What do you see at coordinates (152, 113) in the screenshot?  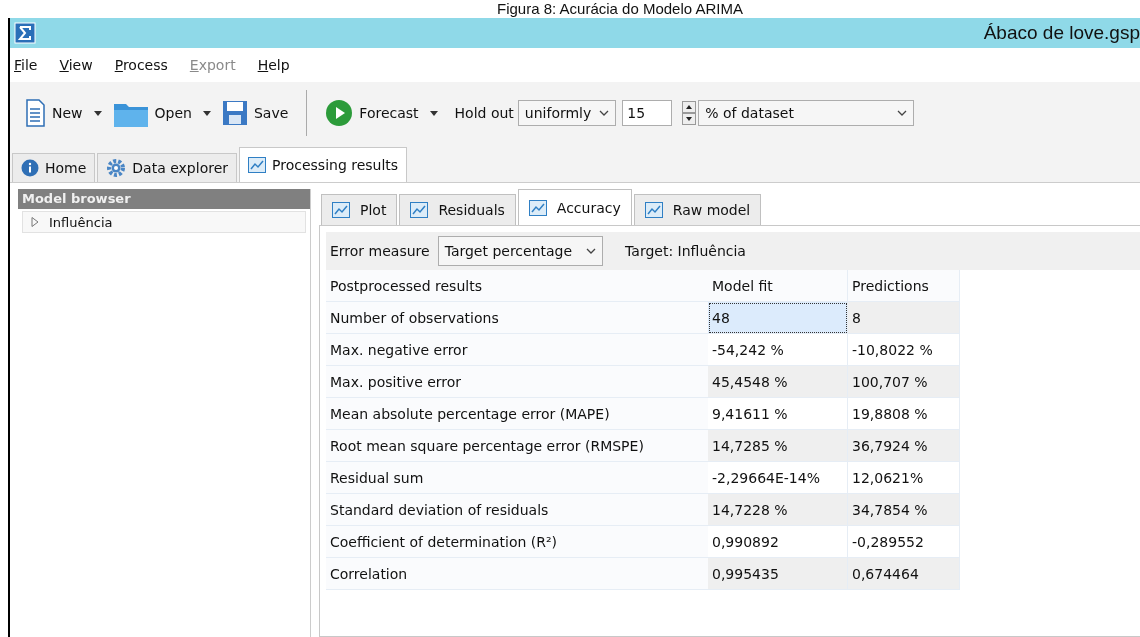 I see `toolbar-button: Open` at bounding box center [152, 113].